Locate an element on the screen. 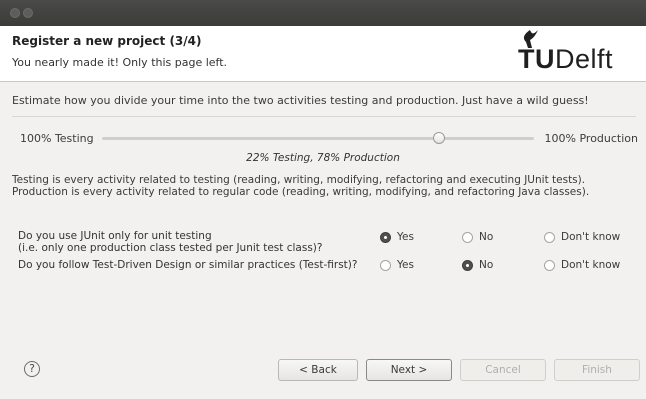 The height and width of the screenshot is (399, 646). divider is located at coordinates (324, 116).